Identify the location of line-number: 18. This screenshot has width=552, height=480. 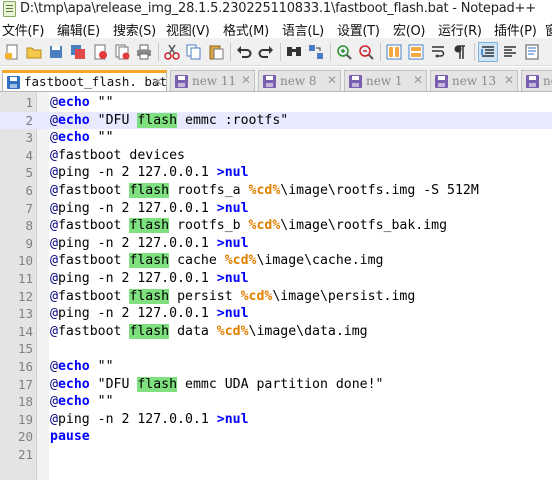
(25, 402).